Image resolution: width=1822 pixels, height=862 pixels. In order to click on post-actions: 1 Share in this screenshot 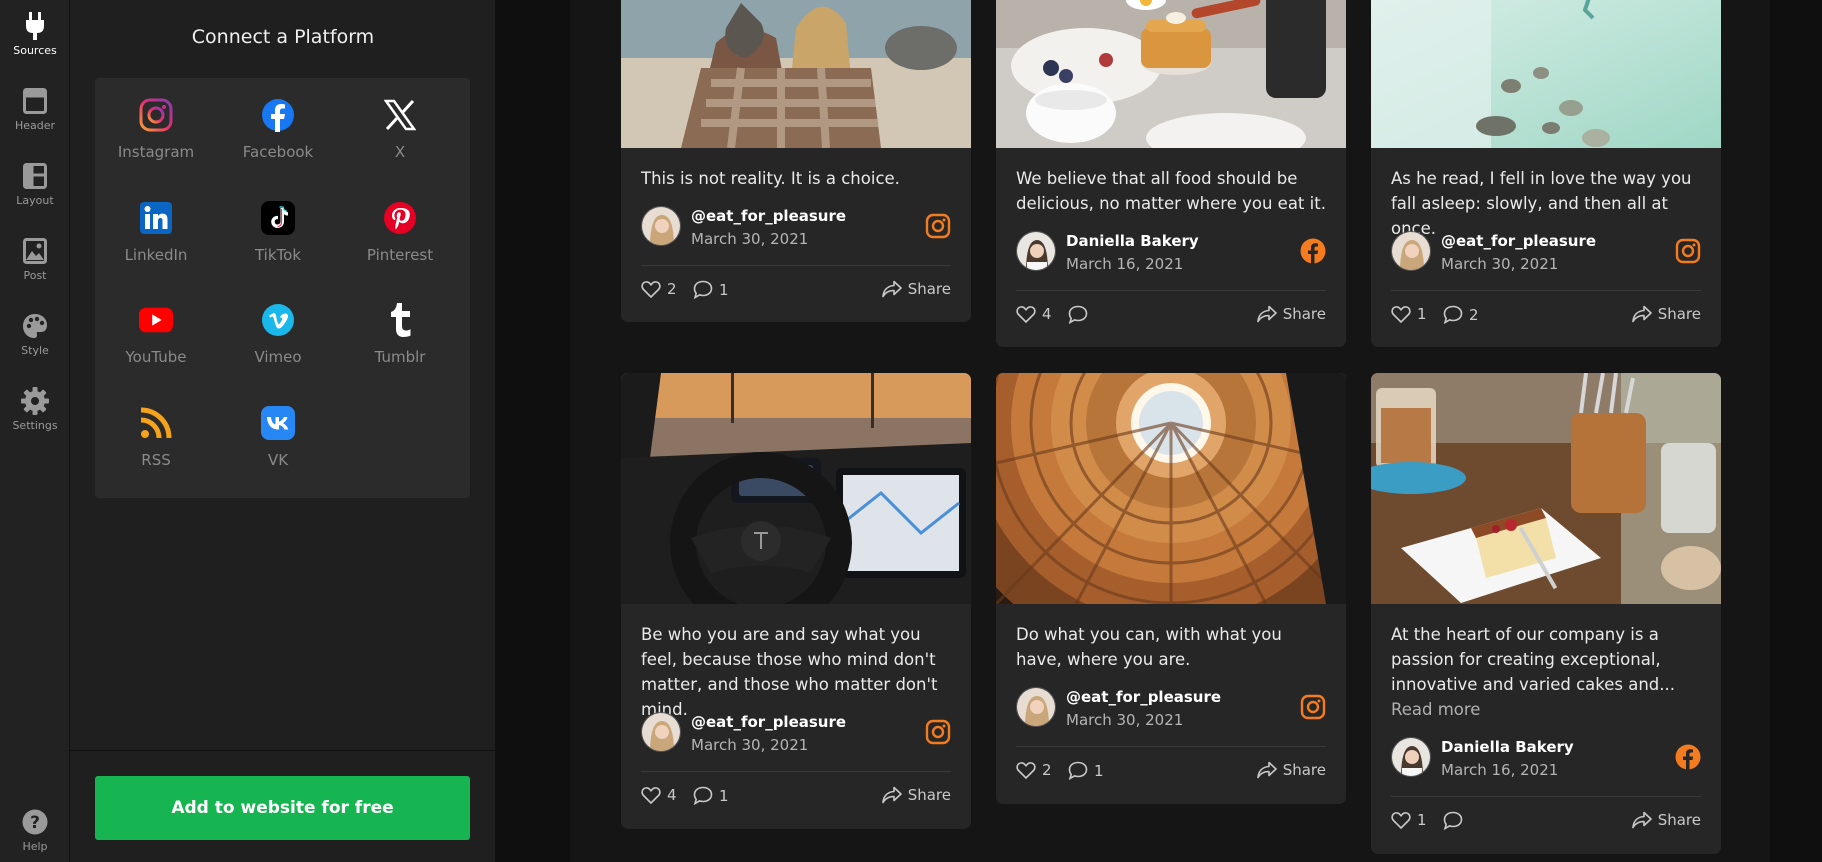, I will do `click(1546, 823)`.